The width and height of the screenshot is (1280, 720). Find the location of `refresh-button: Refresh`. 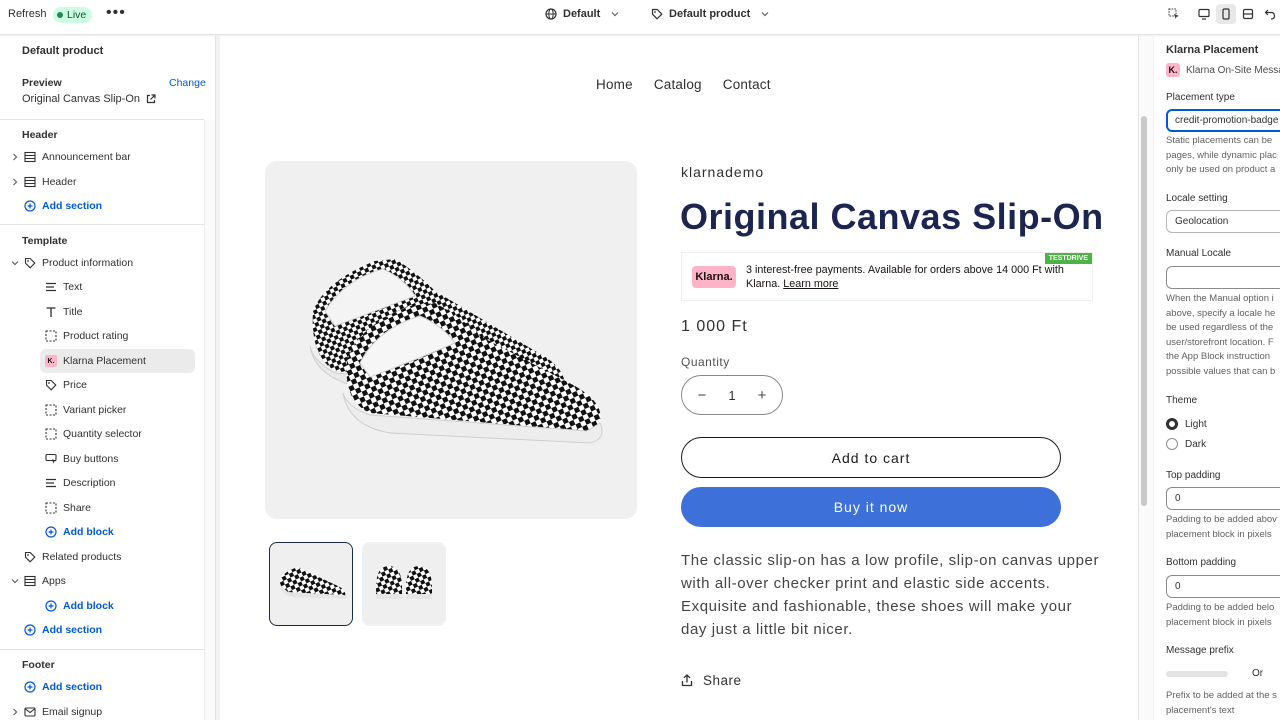

refresh-button: Refresh is located at coordinates (27, 14).